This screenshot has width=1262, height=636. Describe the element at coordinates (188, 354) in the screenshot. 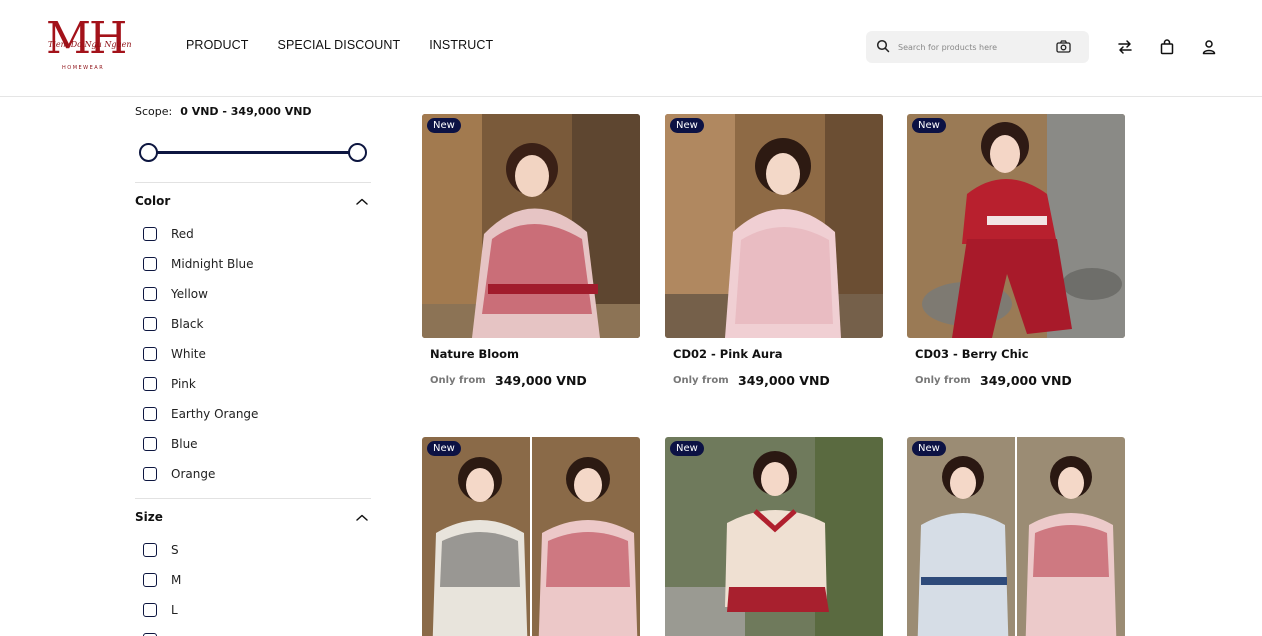

I see `color-option-label: White` at that location.